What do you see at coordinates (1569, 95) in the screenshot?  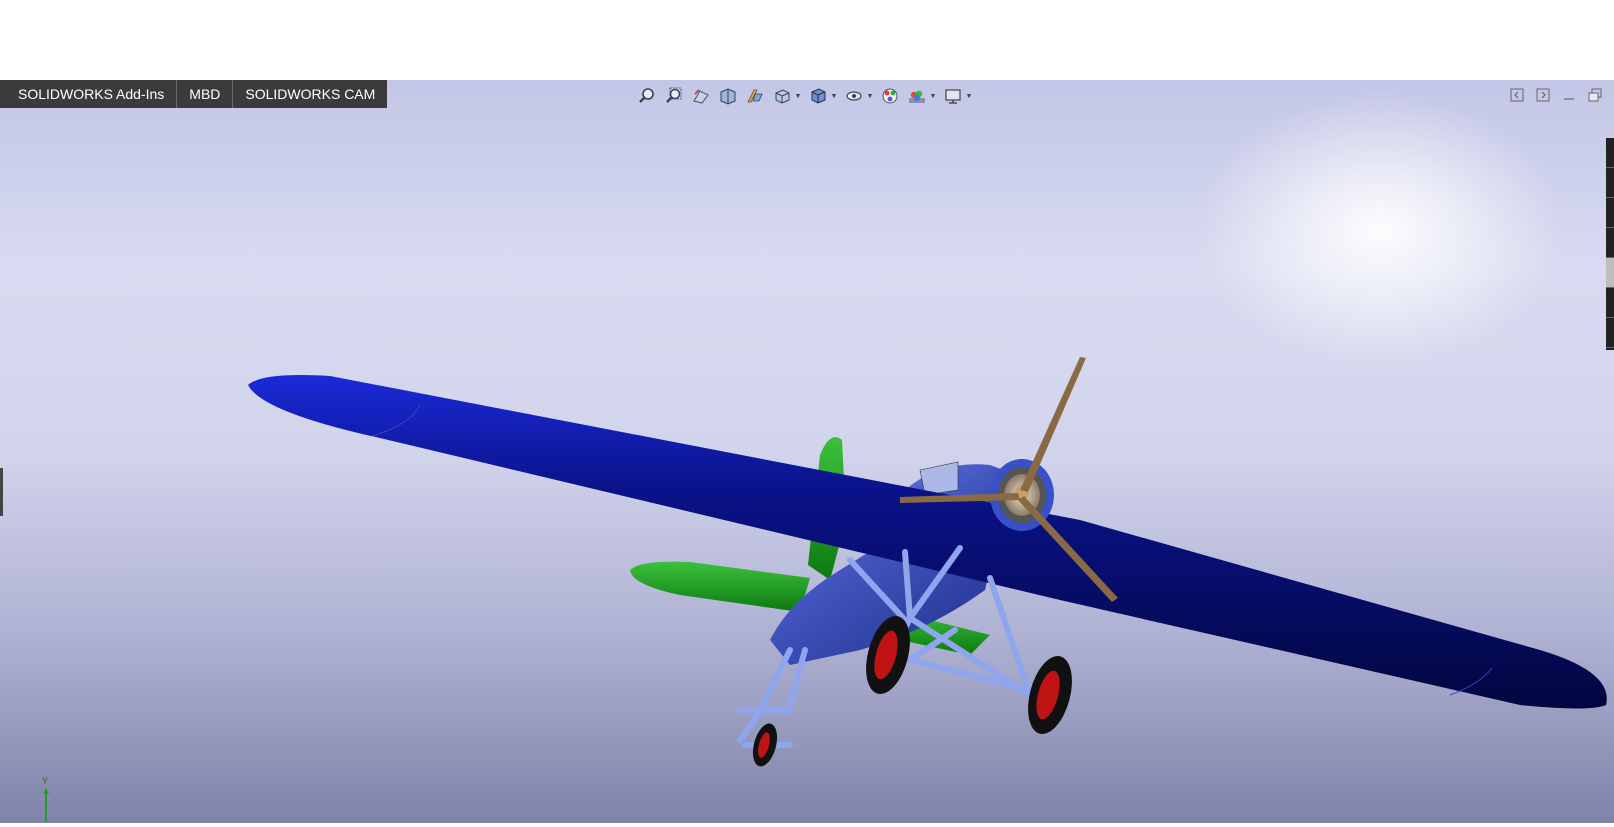 I see `minimize-icon` at bounding box center [1569, 95].